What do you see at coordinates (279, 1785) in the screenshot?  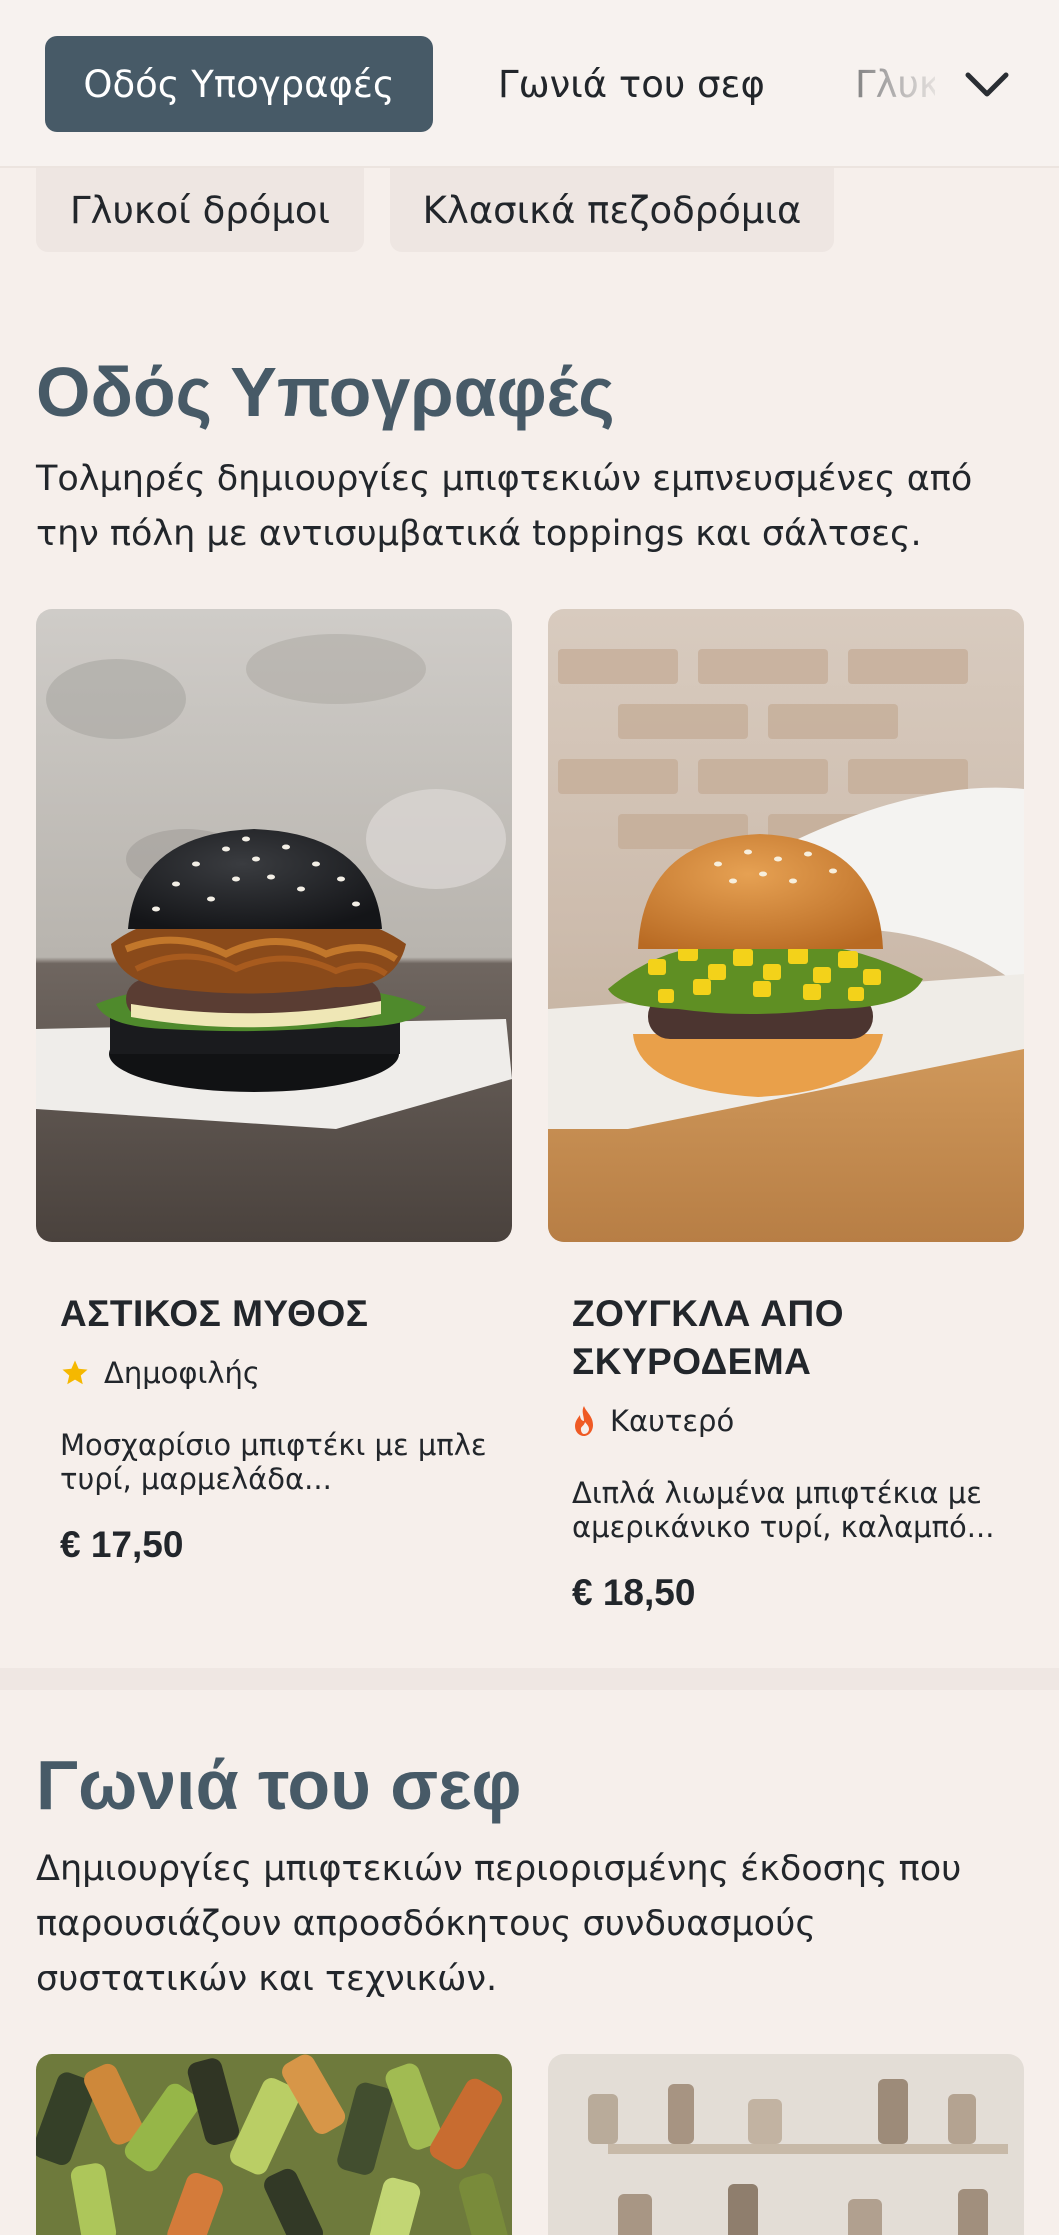 I see `section-title: Γωνιά του σεφ` at bounding box center [279, 1785].